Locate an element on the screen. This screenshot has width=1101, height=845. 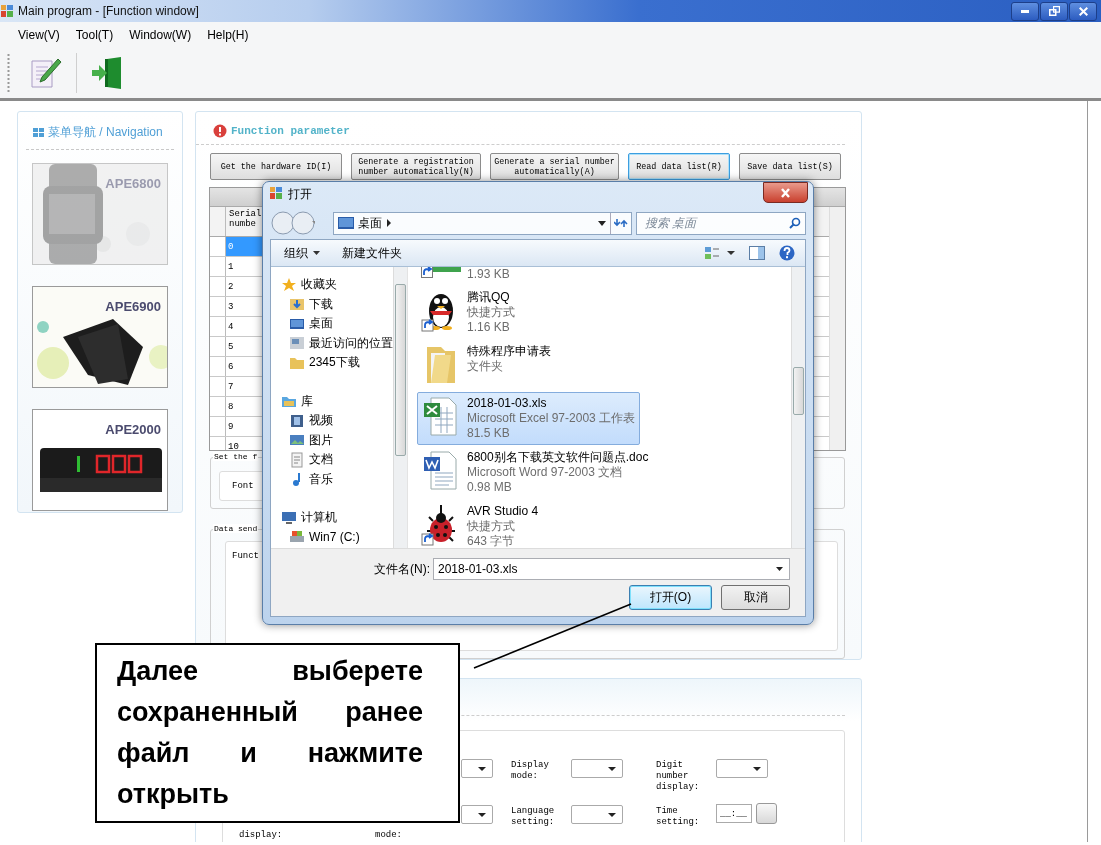
sidebar-item: 2345下载 is located at coordinates (334, 363).